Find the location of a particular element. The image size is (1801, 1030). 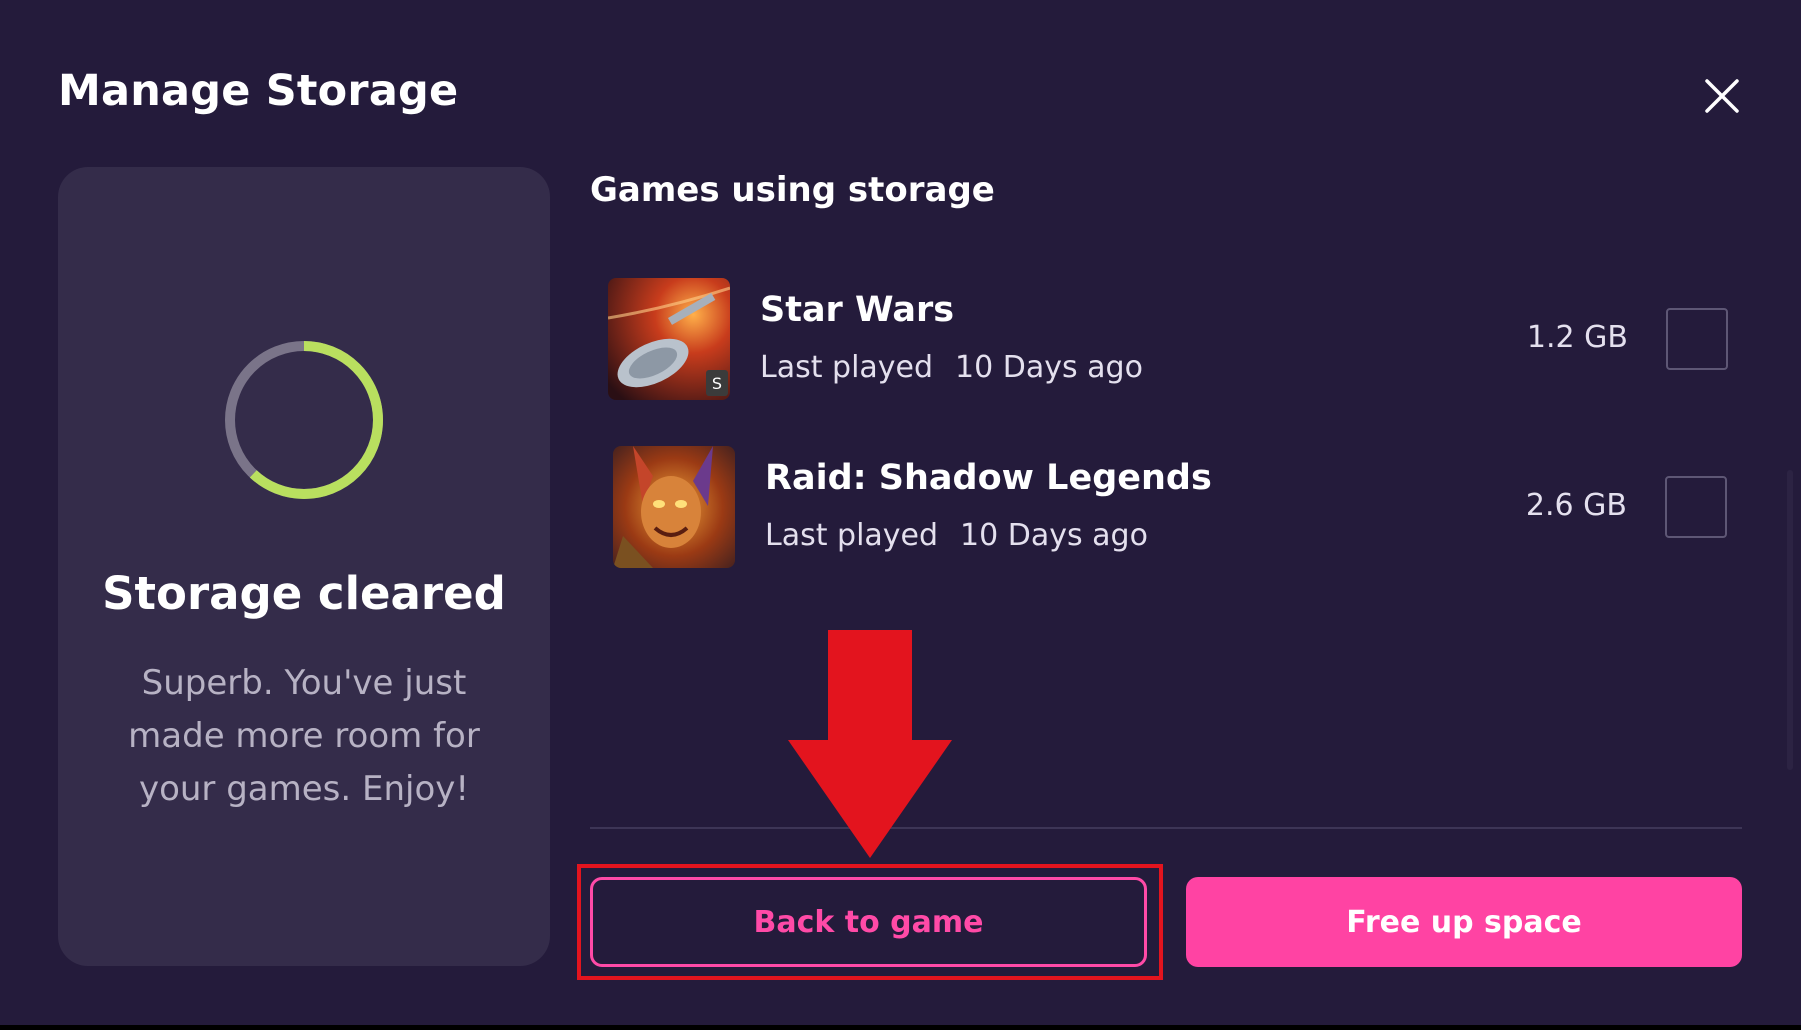

modal-title: Manage Storage is located at coordinates (258, 91).